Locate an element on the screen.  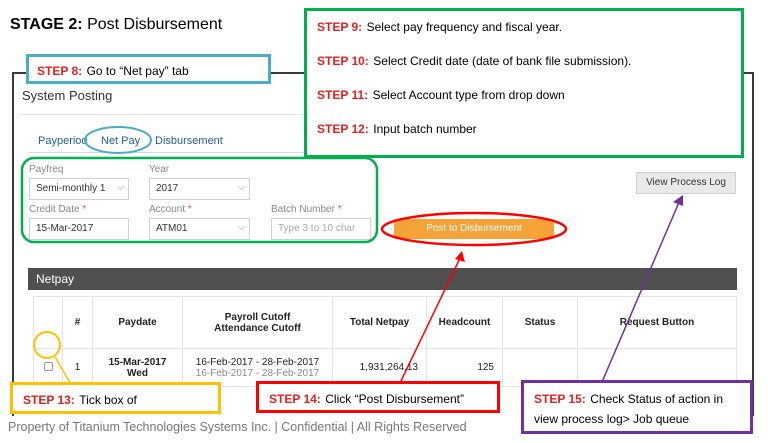
step15-text2: view process log> Job queue is located at coordinates (612, 419).